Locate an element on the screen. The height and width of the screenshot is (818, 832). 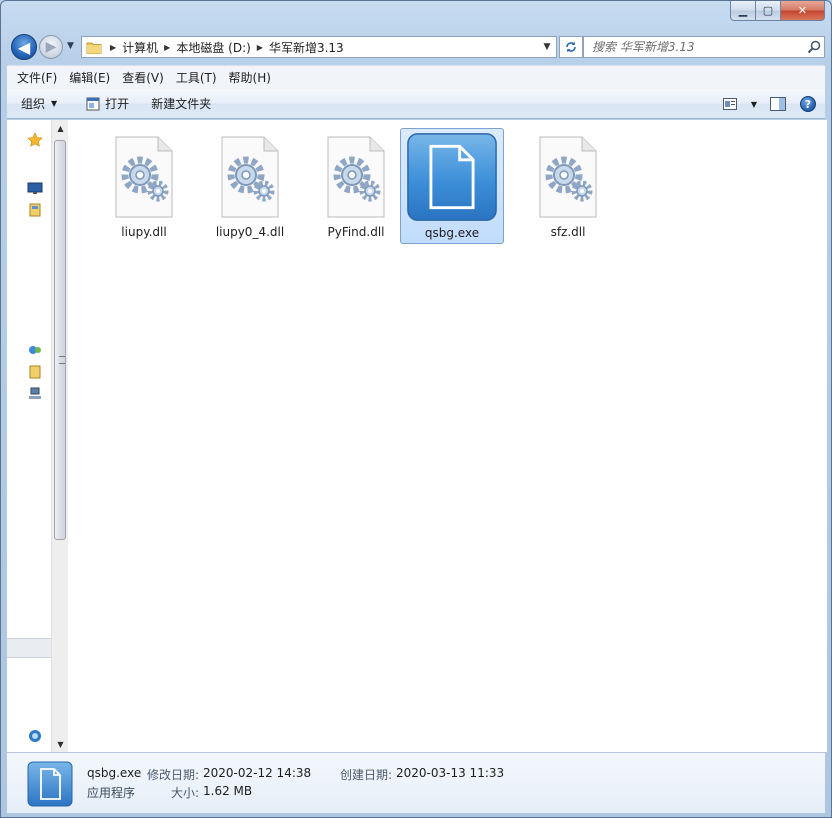
breadcrumb-computer: 计算机 is located at coordinates (140, 47).